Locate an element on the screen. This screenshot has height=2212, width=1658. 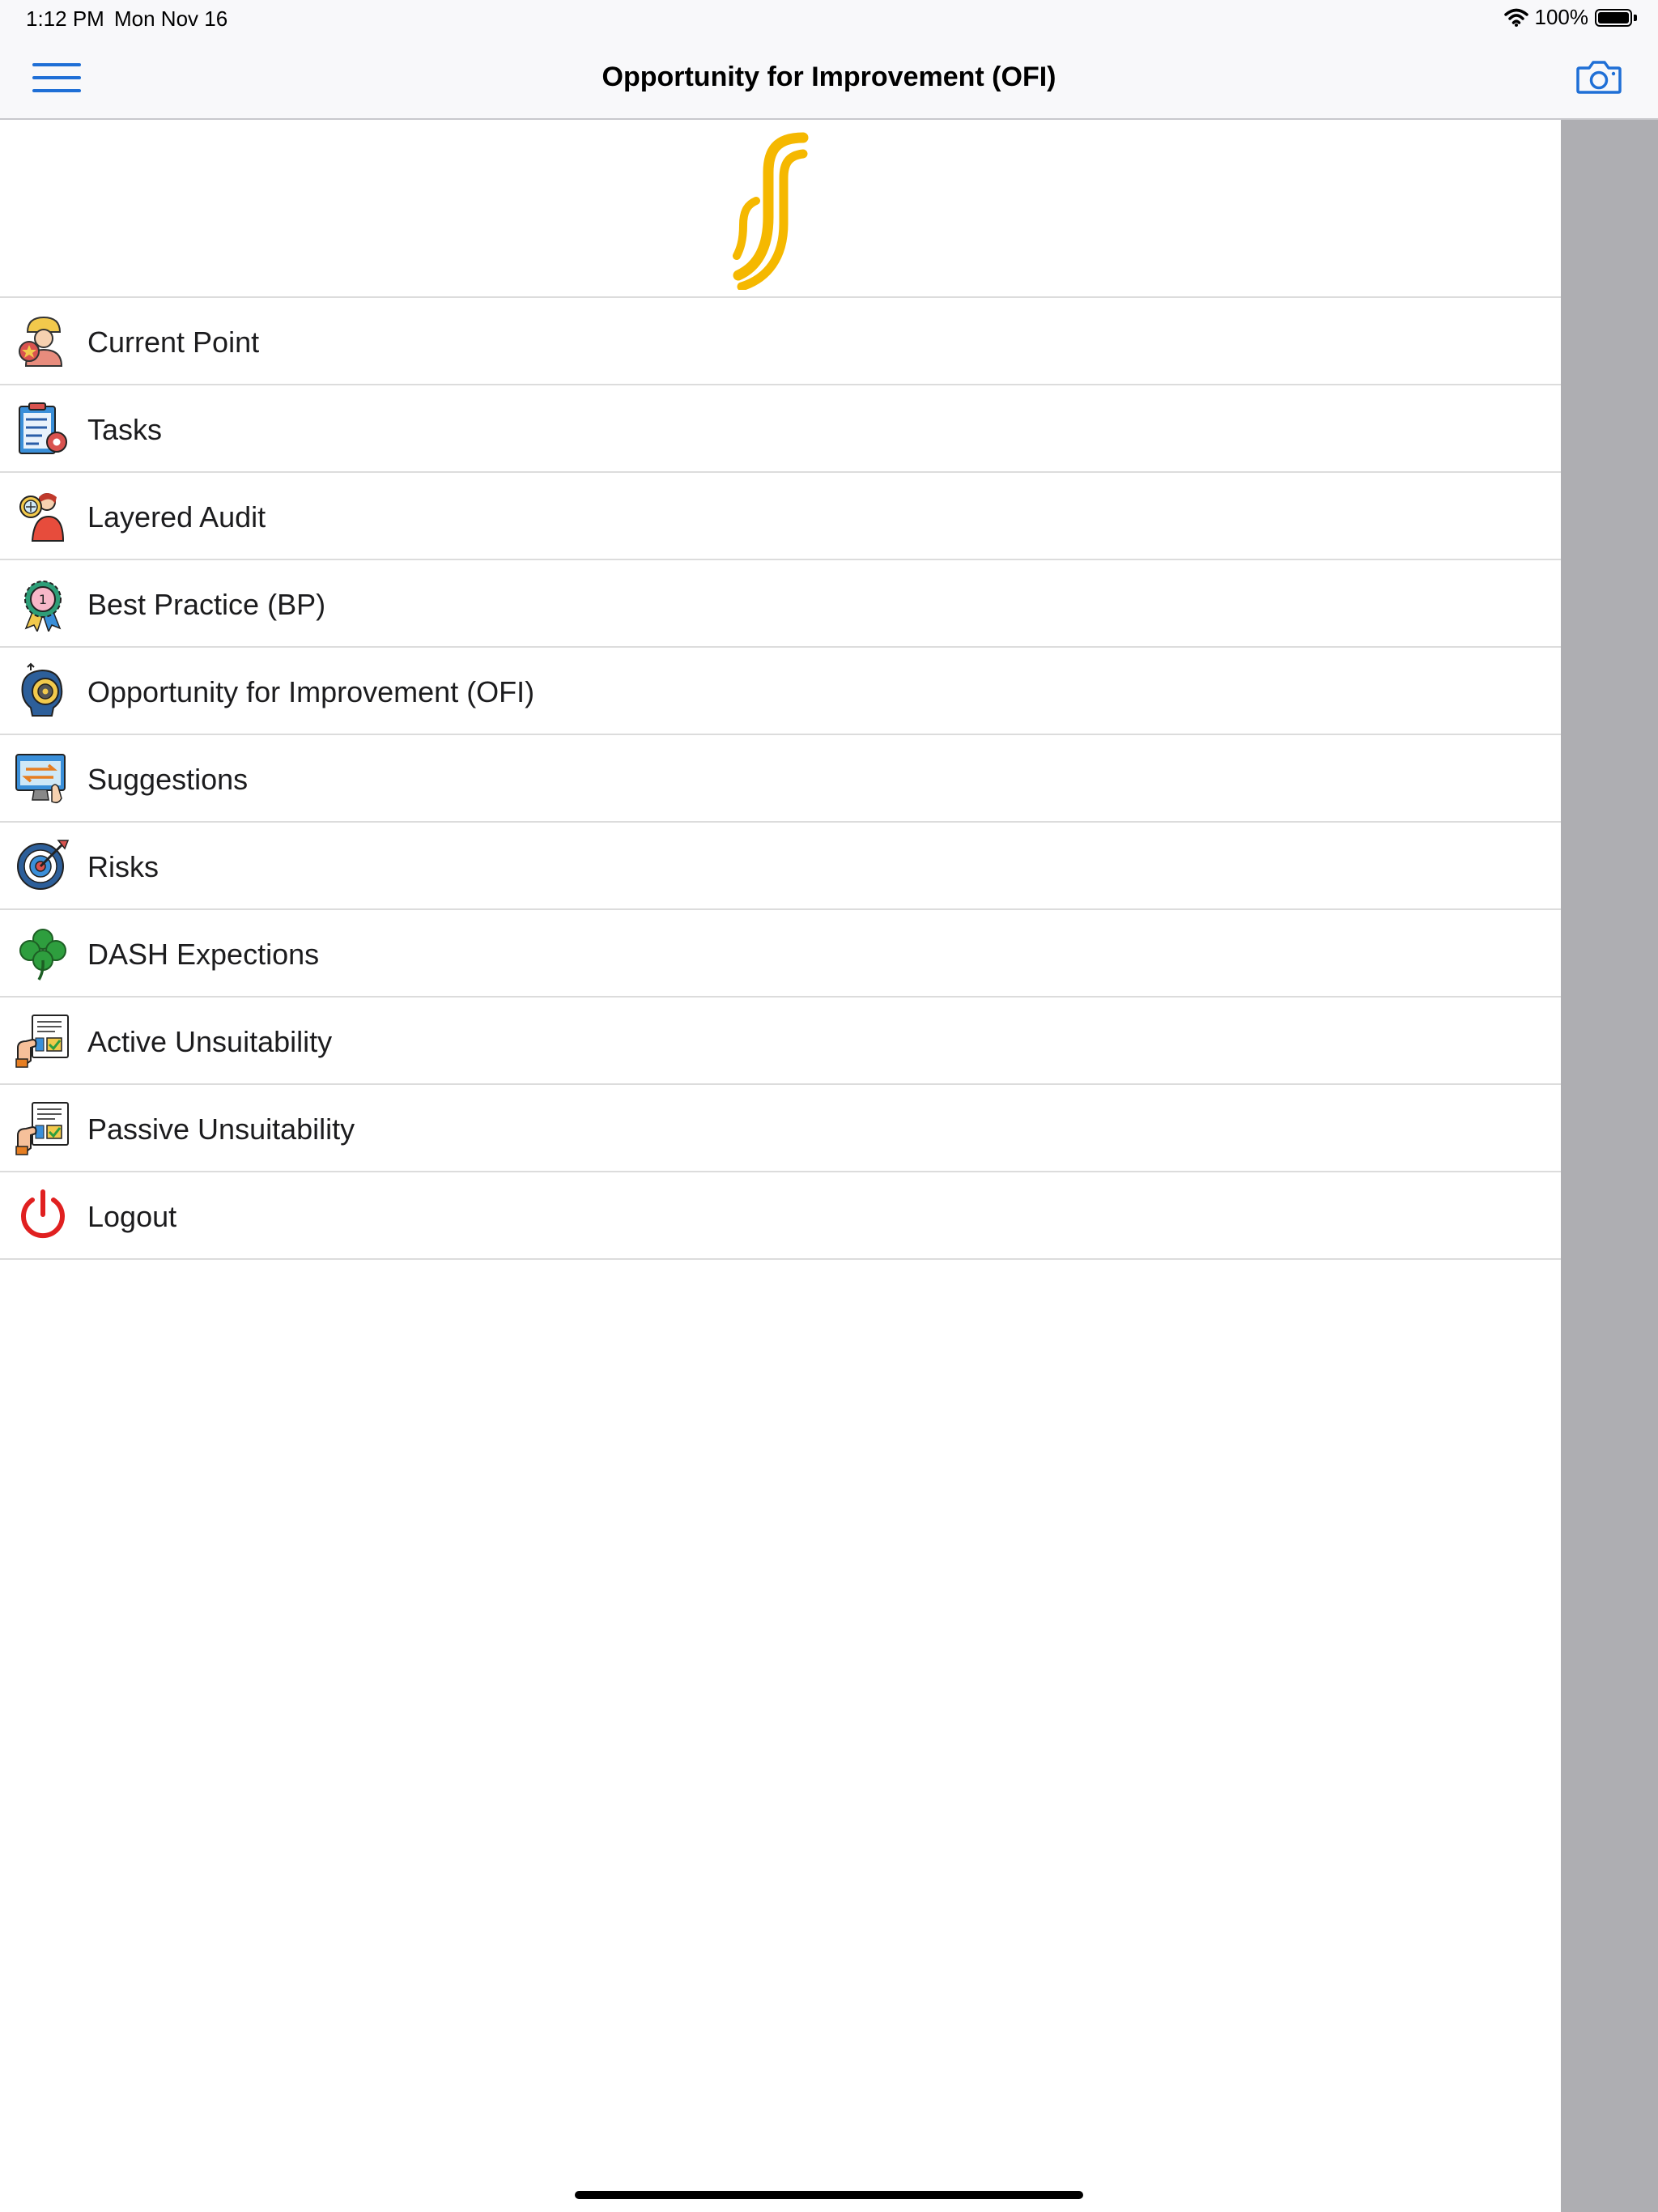
page-title: Opportunity for Improvement (OFI) is located at coordinates (829, 77).